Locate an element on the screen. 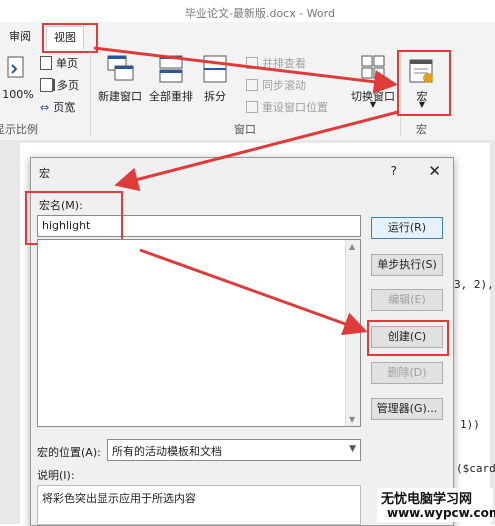 This screenshot has height=526, width=495. watermark: 无忧电脑学习网 www.wypcw.com is located at coordinates (436, 505).